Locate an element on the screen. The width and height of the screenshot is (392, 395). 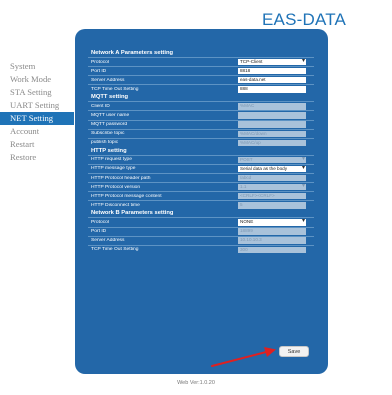
row-mqtt-user: MQTT user name is located at coordinates (201, 114).